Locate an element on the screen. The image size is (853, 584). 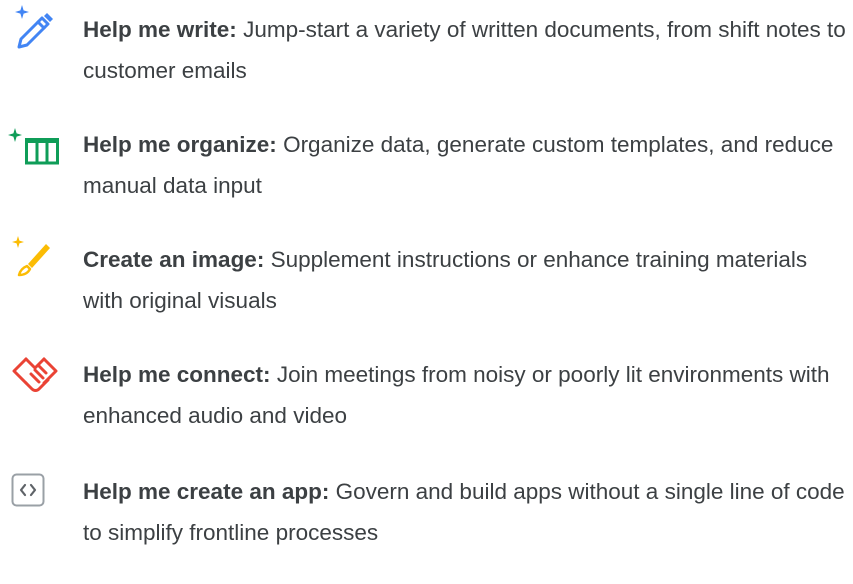
feature-title: Help me create an app: is located at coordinates (206, 491).